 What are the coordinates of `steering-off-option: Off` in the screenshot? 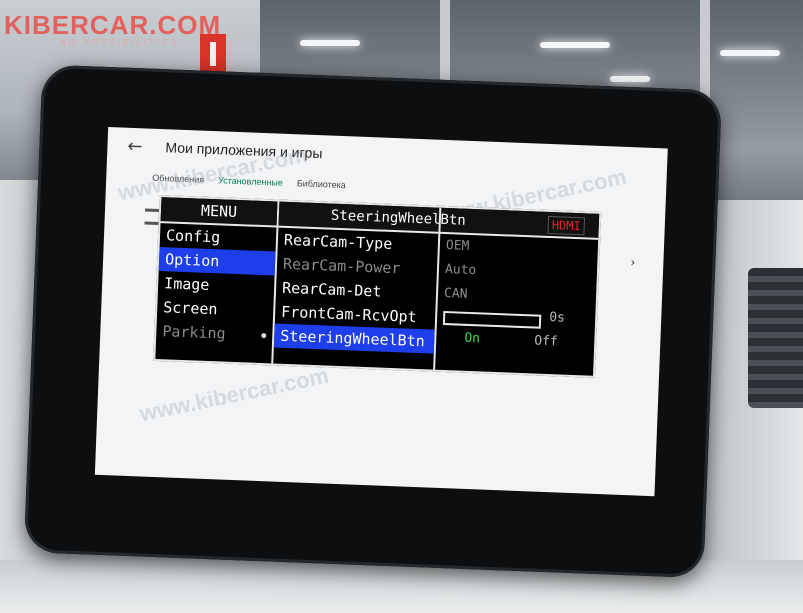 It's located at (546, 342).